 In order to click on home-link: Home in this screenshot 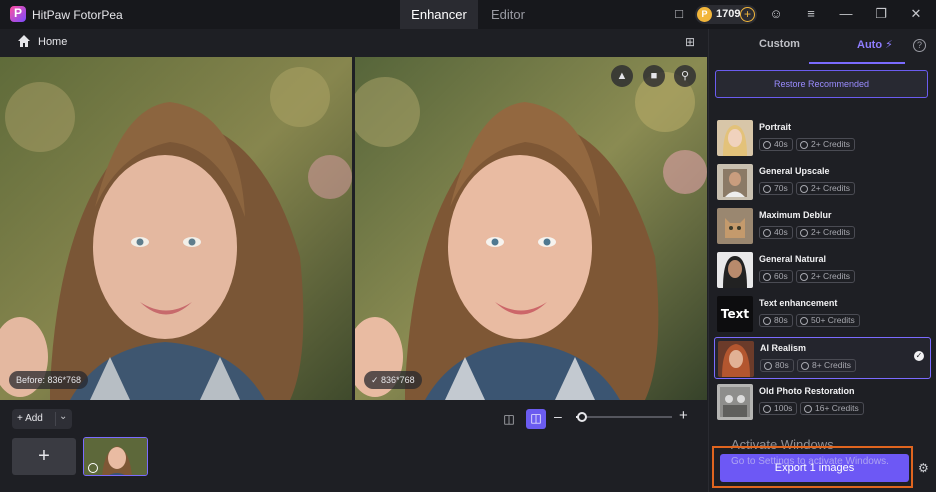, I will do `click(52, 42)`.